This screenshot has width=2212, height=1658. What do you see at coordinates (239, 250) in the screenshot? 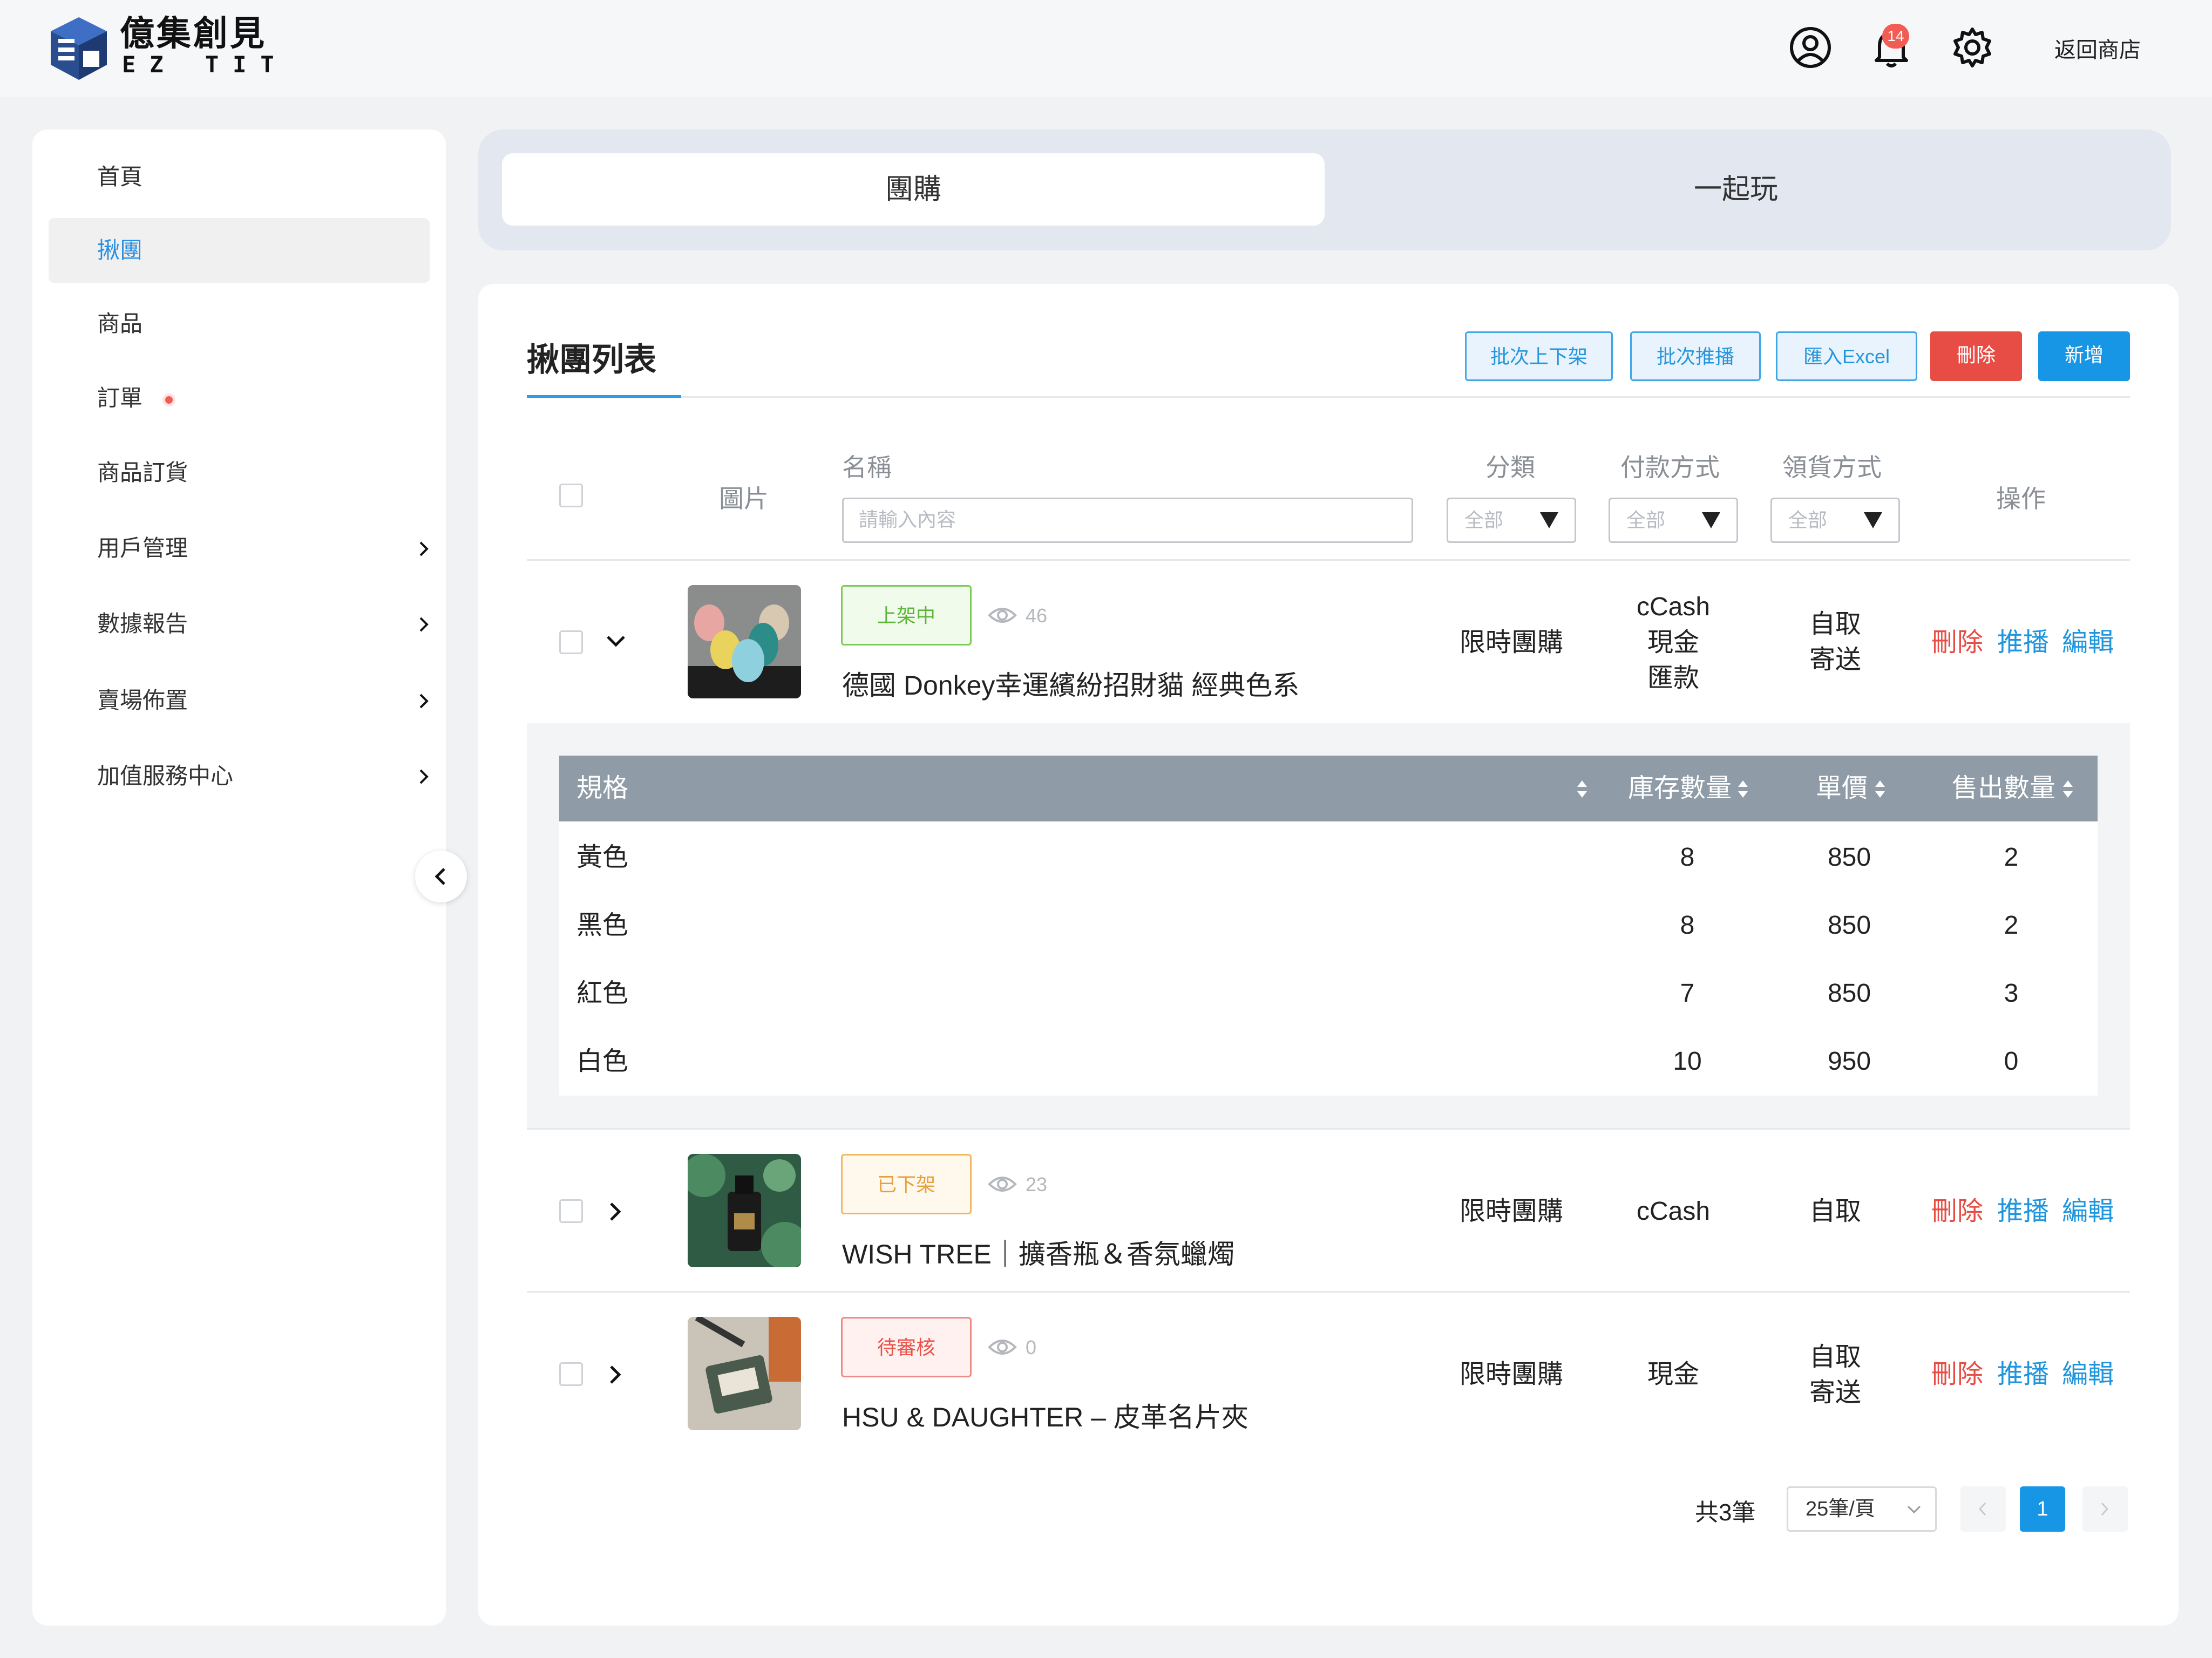
I see `sidebar-item-group-buy: 揪團` at bounding box center [239, 250].